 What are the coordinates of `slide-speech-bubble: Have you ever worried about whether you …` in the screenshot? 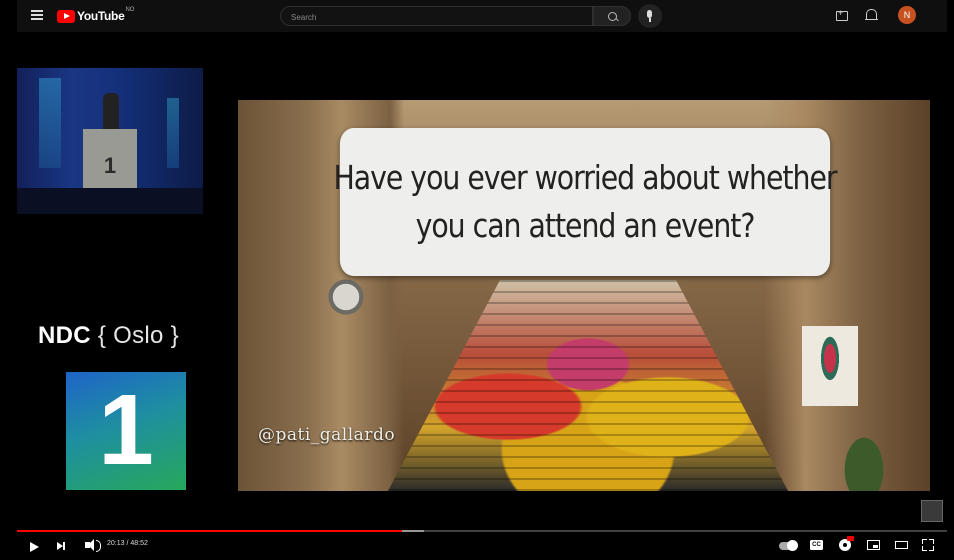 It's located at (585, 202).